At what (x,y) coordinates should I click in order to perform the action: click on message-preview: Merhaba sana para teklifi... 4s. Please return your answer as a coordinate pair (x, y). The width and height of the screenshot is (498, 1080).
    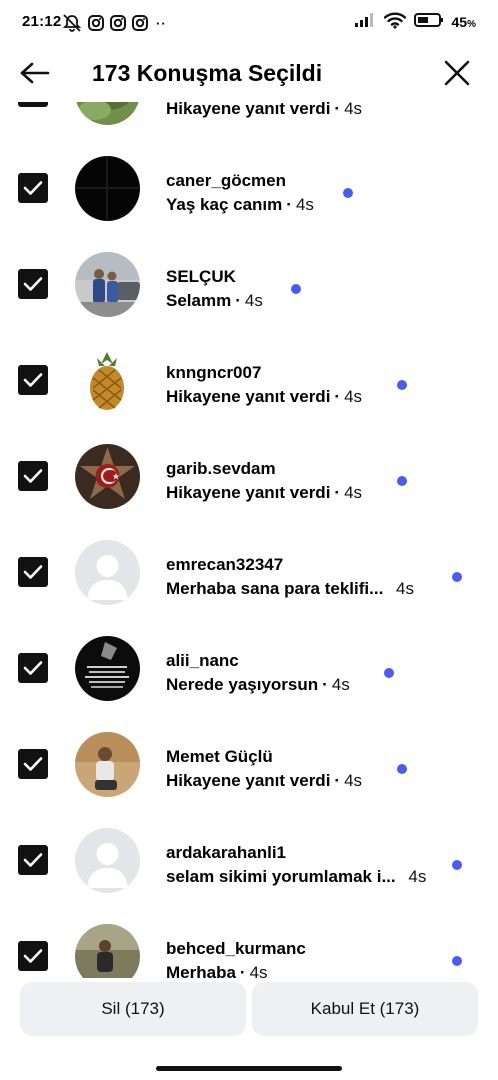
    Looking at the image, I should click on (290, 588).